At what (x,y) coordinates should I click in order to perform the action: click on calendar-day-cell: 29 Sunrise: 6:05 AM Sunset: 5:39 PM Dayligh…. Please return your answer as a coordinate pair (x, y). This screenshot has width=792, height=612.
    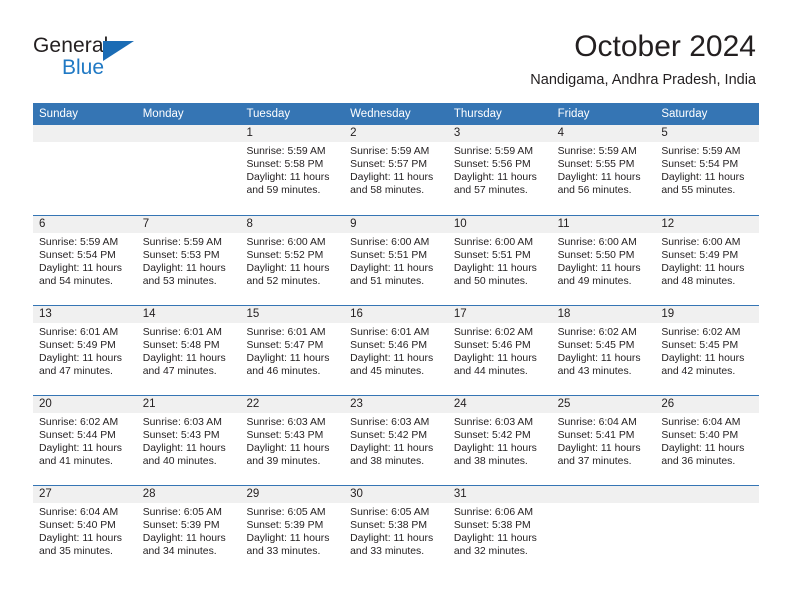
    Looking at the image, I should click on (292, 530).